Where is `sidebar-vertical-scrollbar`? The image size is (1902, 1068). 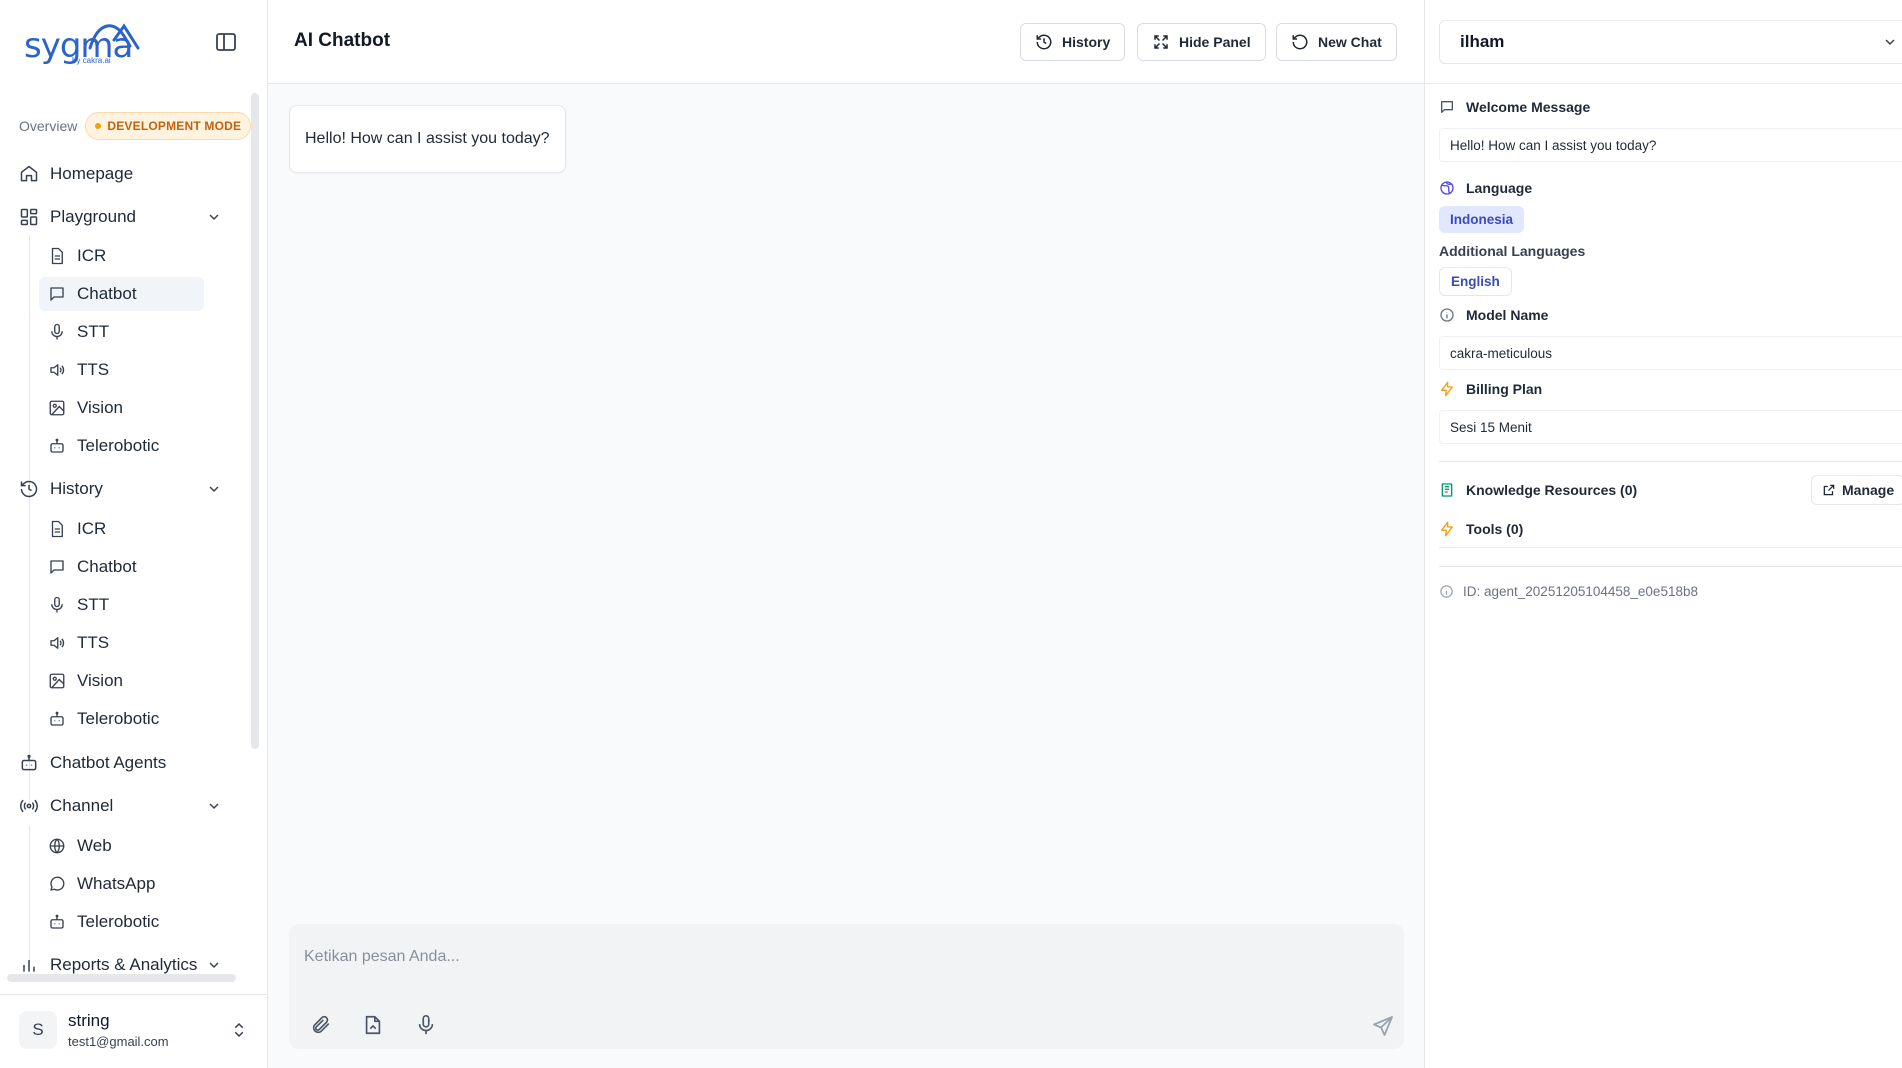 sidebar-vertical-scrollbar is located at coordinates (255, 421).